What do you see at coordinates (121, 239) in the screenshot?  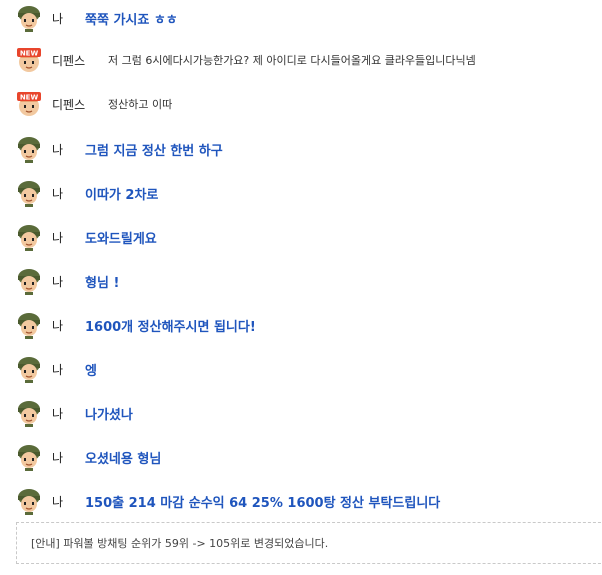 I see `message-text: 도와드릴게요` at bounding box center [121, 239].